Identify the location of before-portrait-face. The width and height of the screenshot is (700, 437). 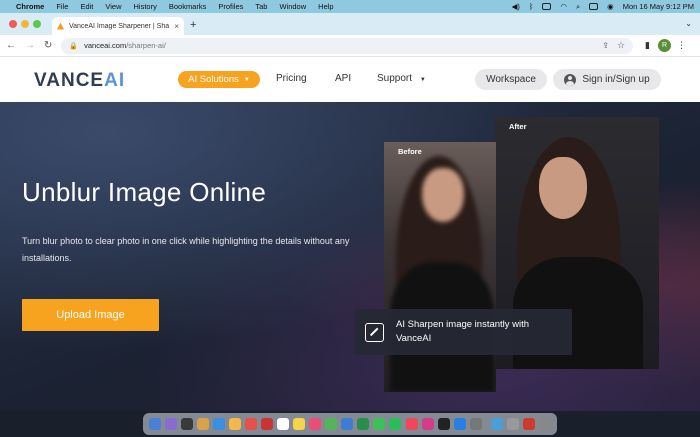
(443, 195).